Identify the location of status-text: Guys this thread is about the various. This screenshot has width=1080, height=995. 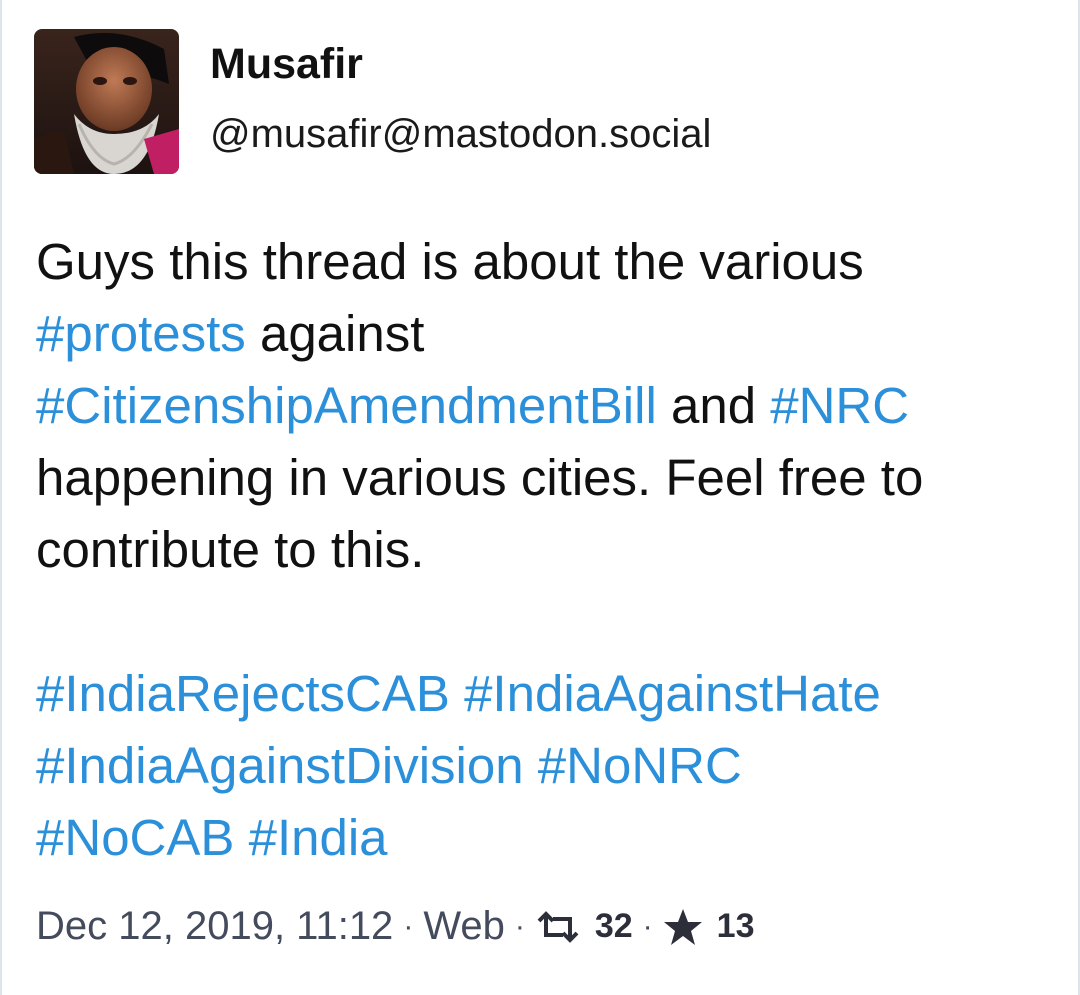
(450, 261).